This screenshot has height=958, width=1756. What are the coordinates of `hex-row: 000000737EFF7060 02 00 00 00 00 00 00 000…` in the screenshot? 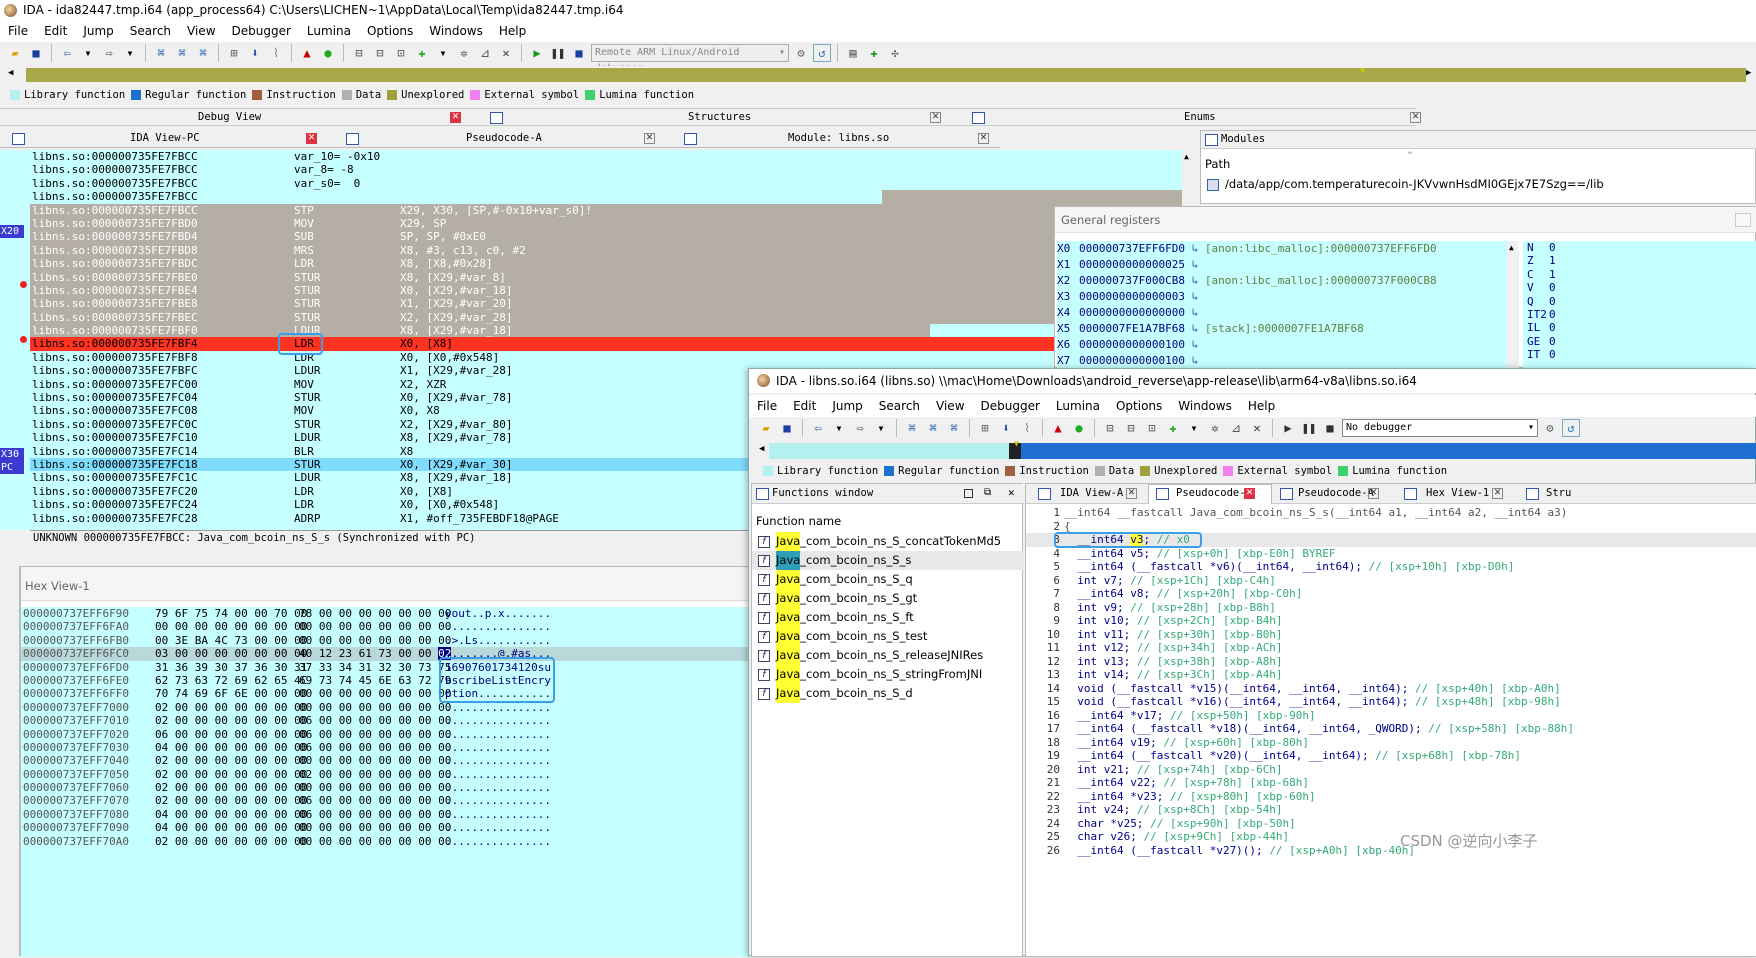 It's located at (386, 787).